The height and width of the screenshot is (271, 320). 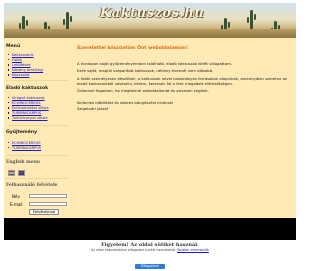 I want to click on header-banner: Kaktuszos.hu, so click(x=150, y=20).